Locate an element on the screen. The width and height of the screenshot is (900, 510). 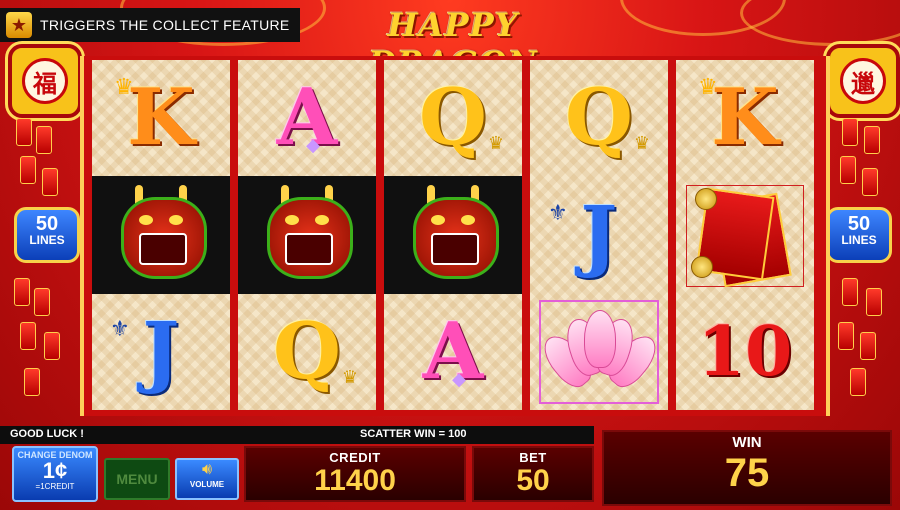
win-value: 75 is located at coordinates (747, 473).